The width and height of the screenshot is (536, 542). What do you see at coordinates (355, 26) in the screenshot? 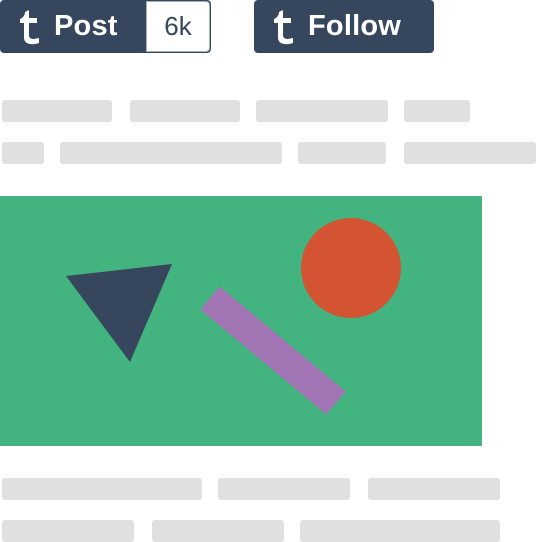
I see `follow-button-label: Follow` at bounding box center [355, 26].